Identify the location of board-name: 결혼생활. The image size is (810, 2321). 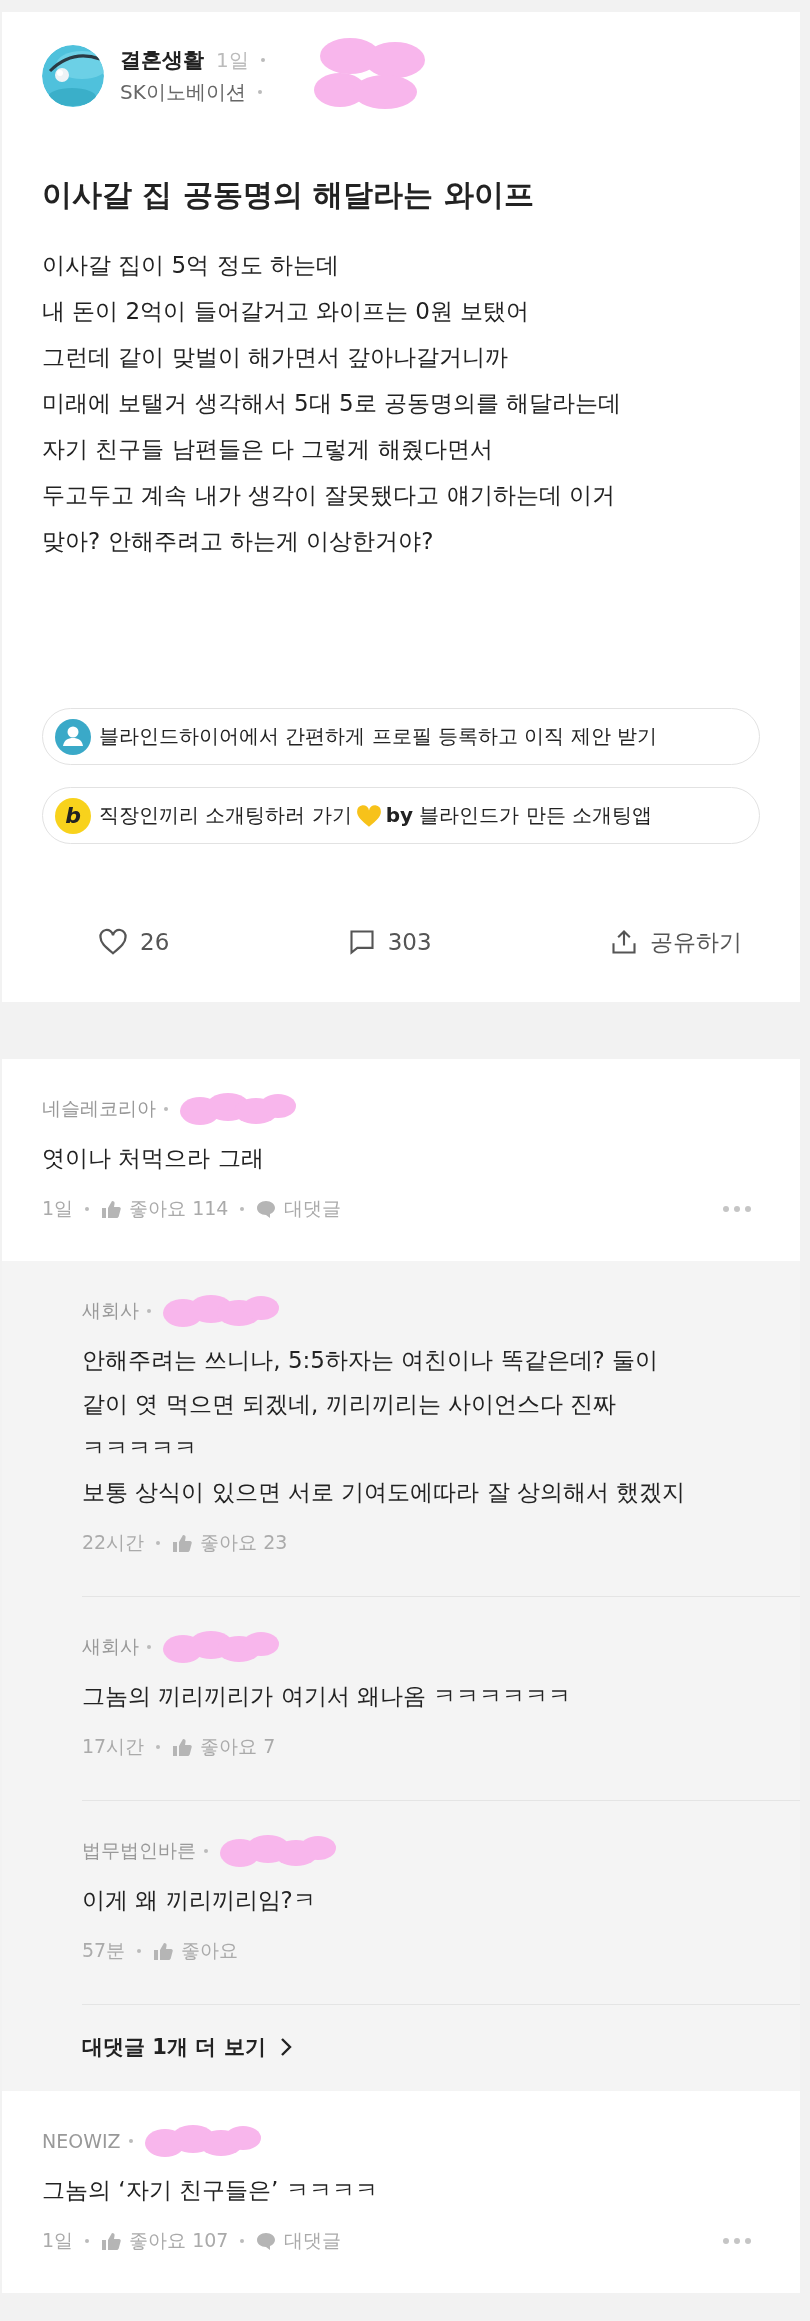
(162, 60).